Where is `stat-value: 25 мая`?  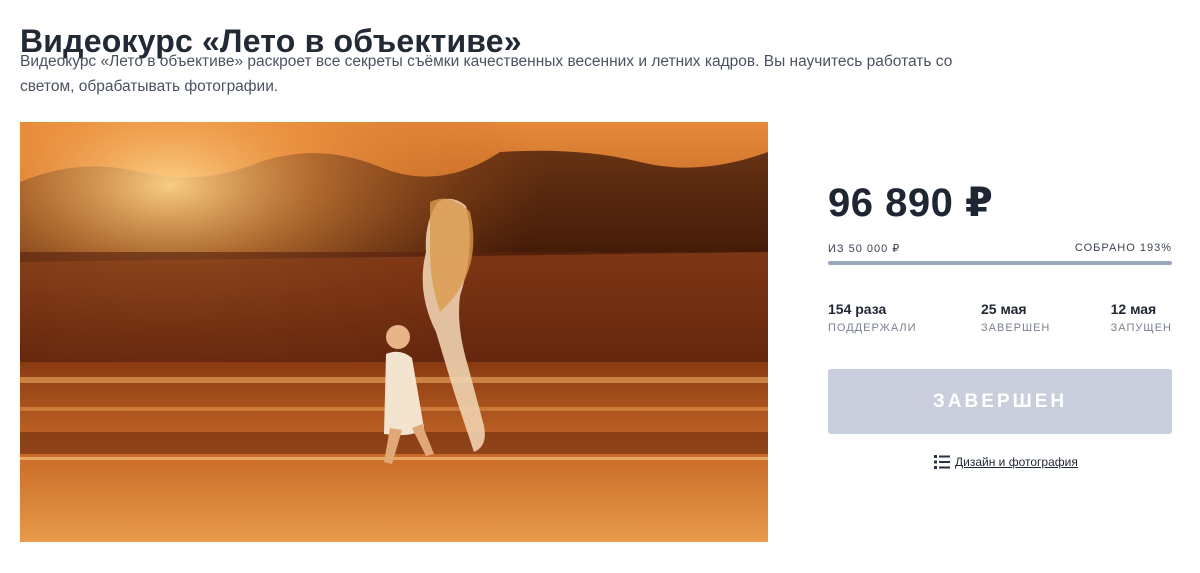
stat-value: 25 мая is located at coordinates (1004, 309).